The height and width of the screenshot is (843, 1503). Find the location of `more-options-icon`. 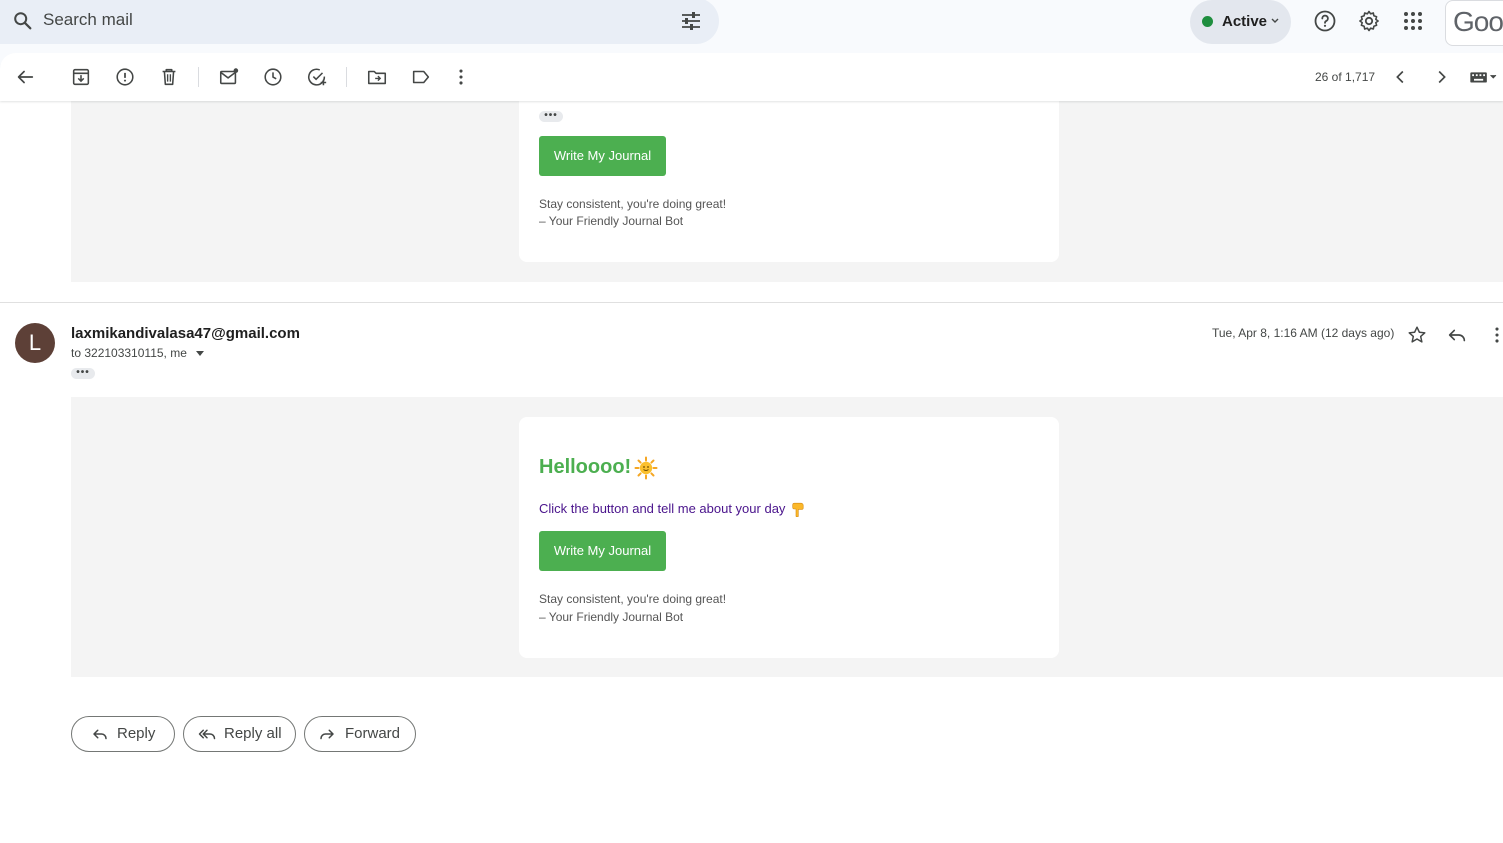

more-options-icon is located at coordinates (461, 77).